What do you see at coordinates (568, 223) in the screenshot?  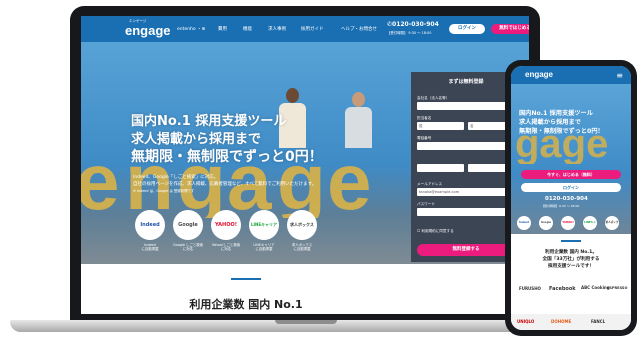 I see `phone-yahoo-circle: YAHOO!` at bounding box center [568, 223].